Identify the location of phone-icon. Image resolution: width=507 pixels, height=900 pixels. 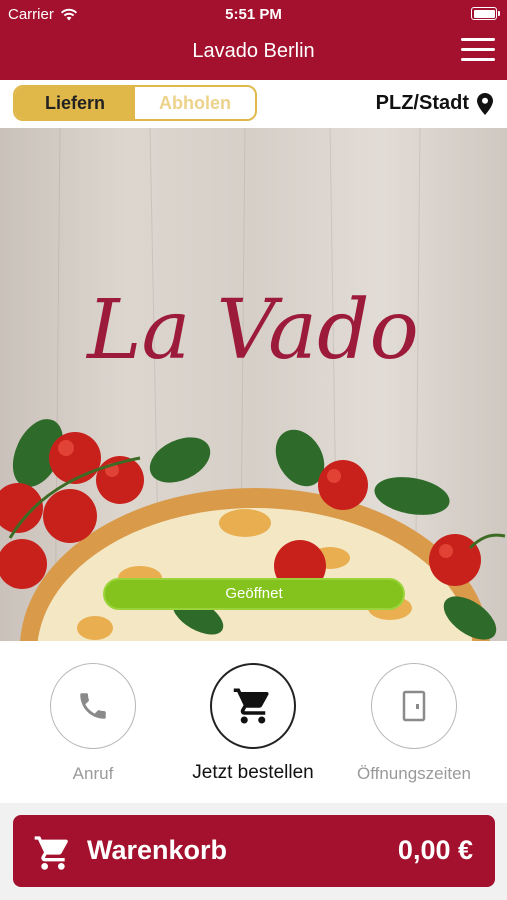
(93, 706).